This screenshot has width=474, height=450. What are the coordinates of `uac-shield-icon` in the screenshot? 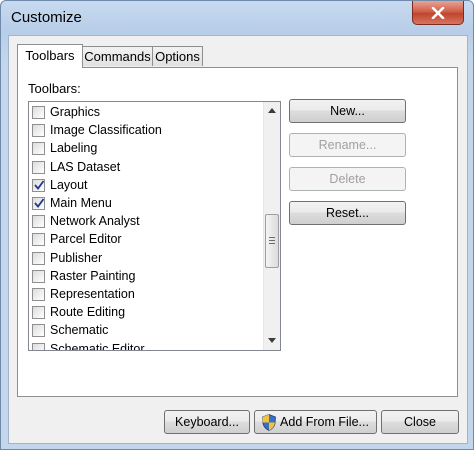 It's located at (269, 422).